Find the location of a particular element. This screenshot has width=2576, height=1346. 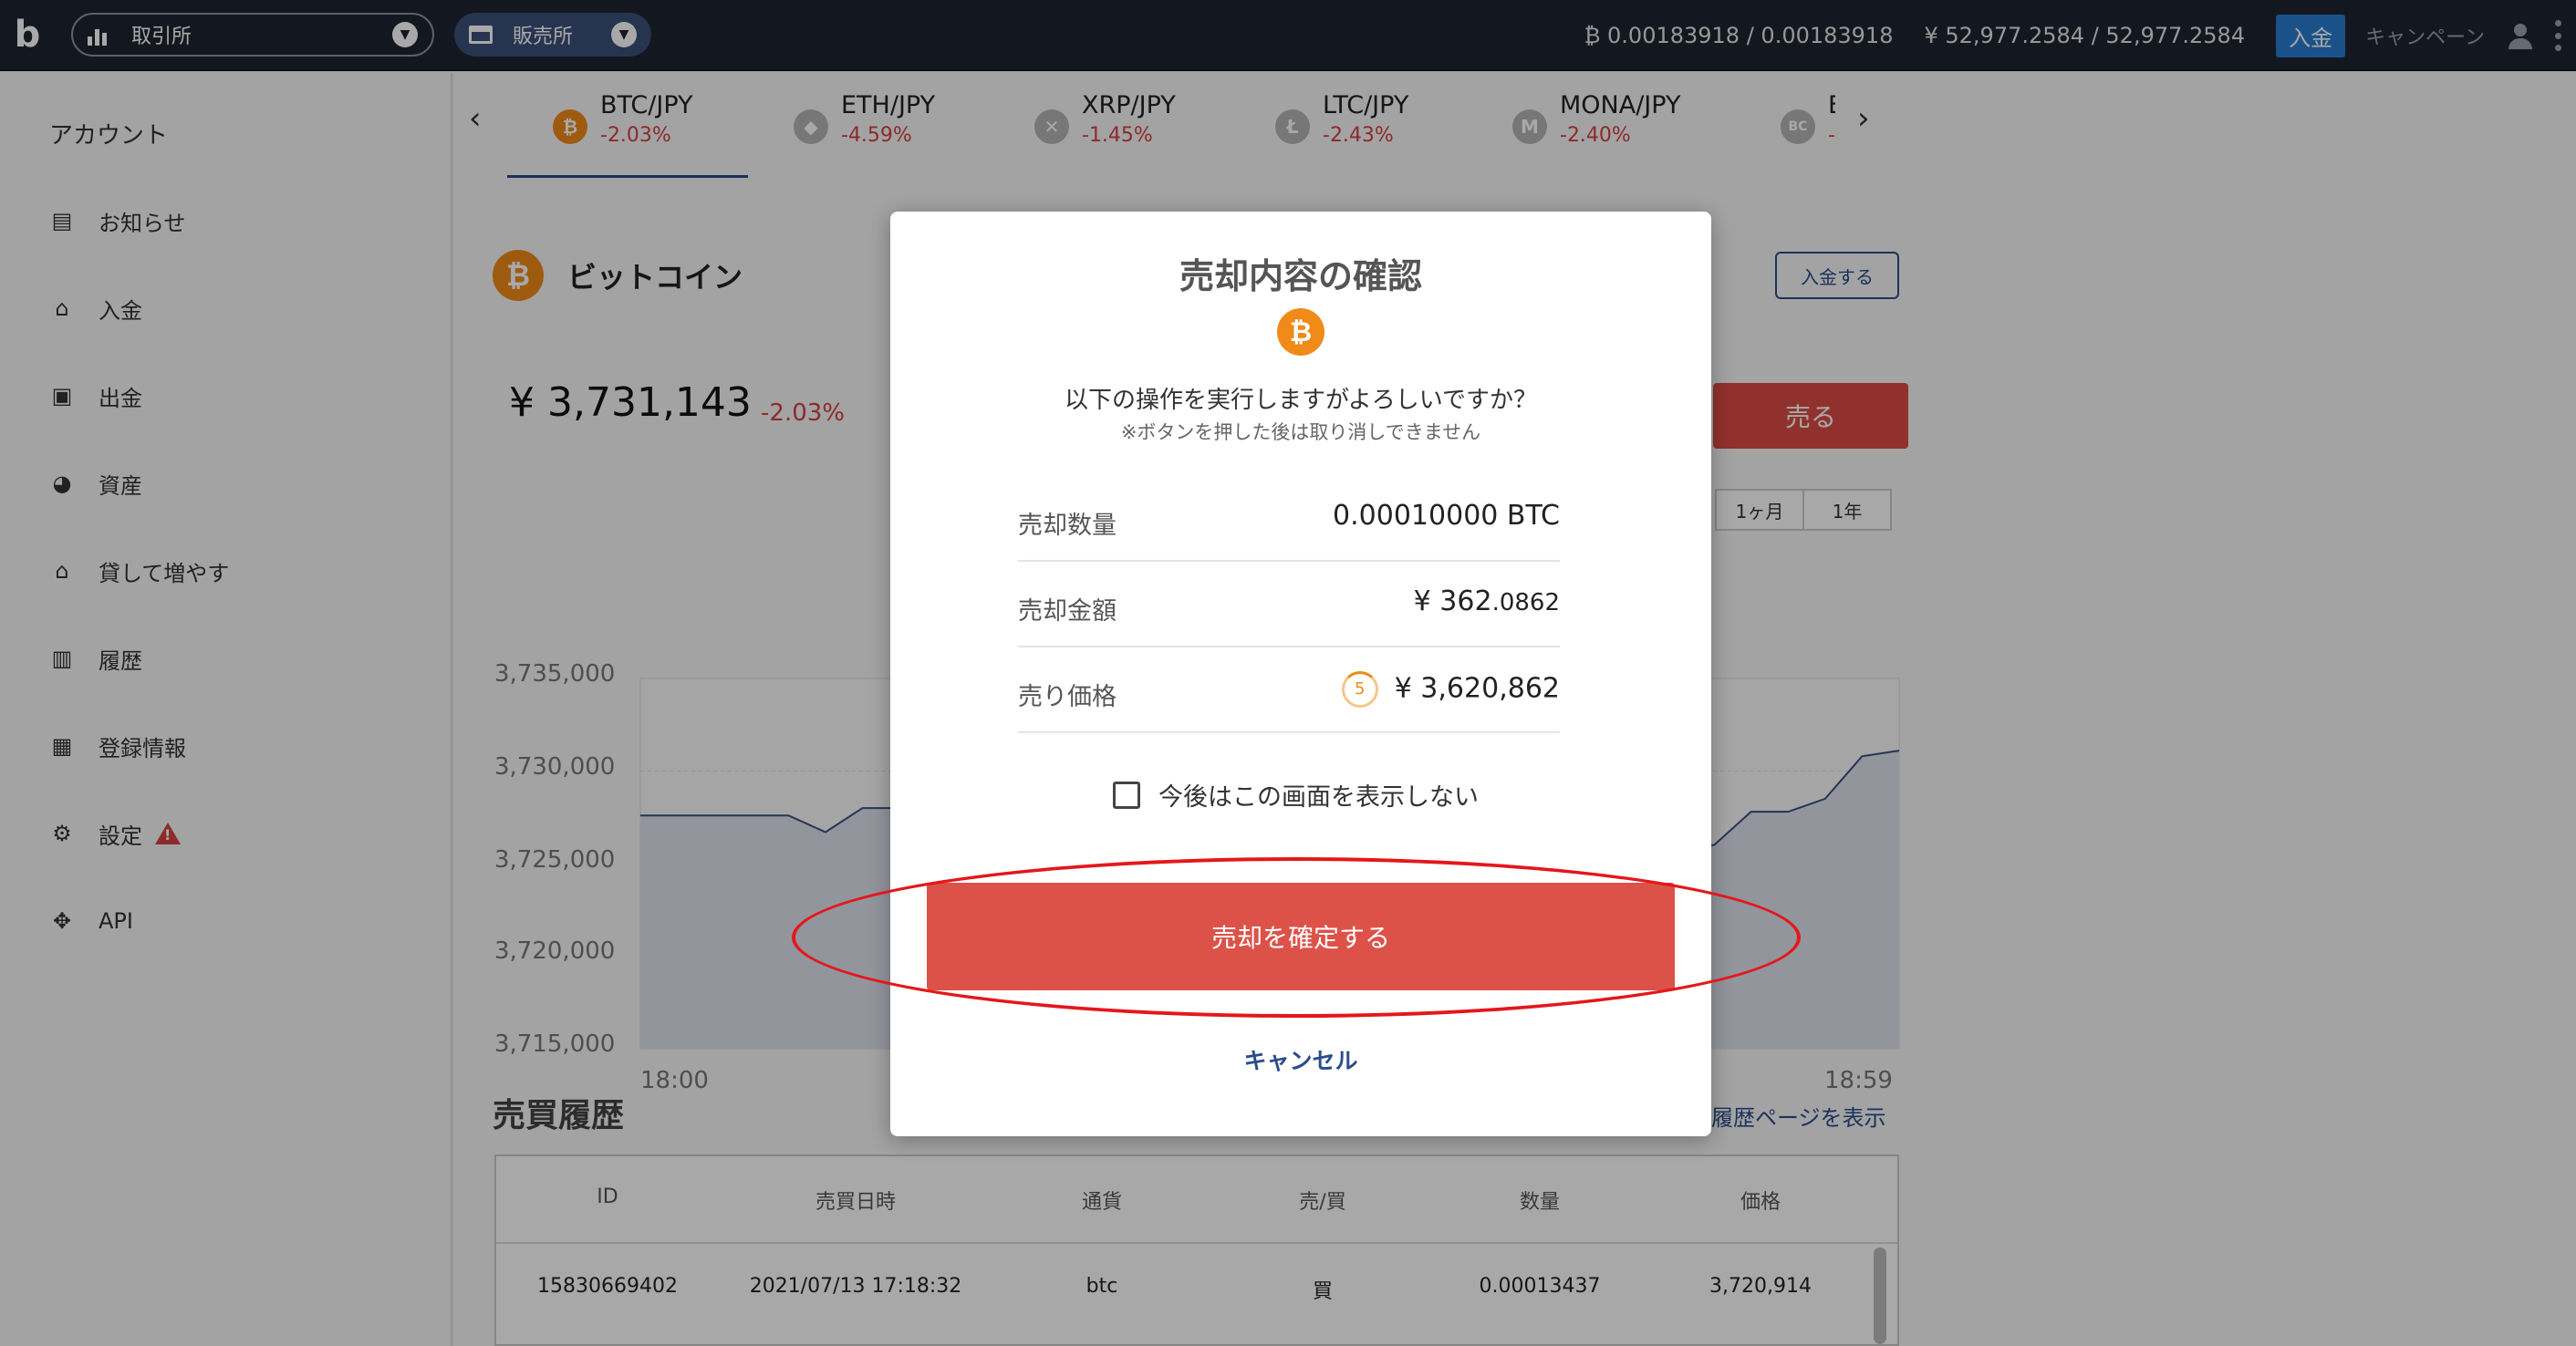

bitcoin-icon: ₿ is located at coordinates (1300, 332).